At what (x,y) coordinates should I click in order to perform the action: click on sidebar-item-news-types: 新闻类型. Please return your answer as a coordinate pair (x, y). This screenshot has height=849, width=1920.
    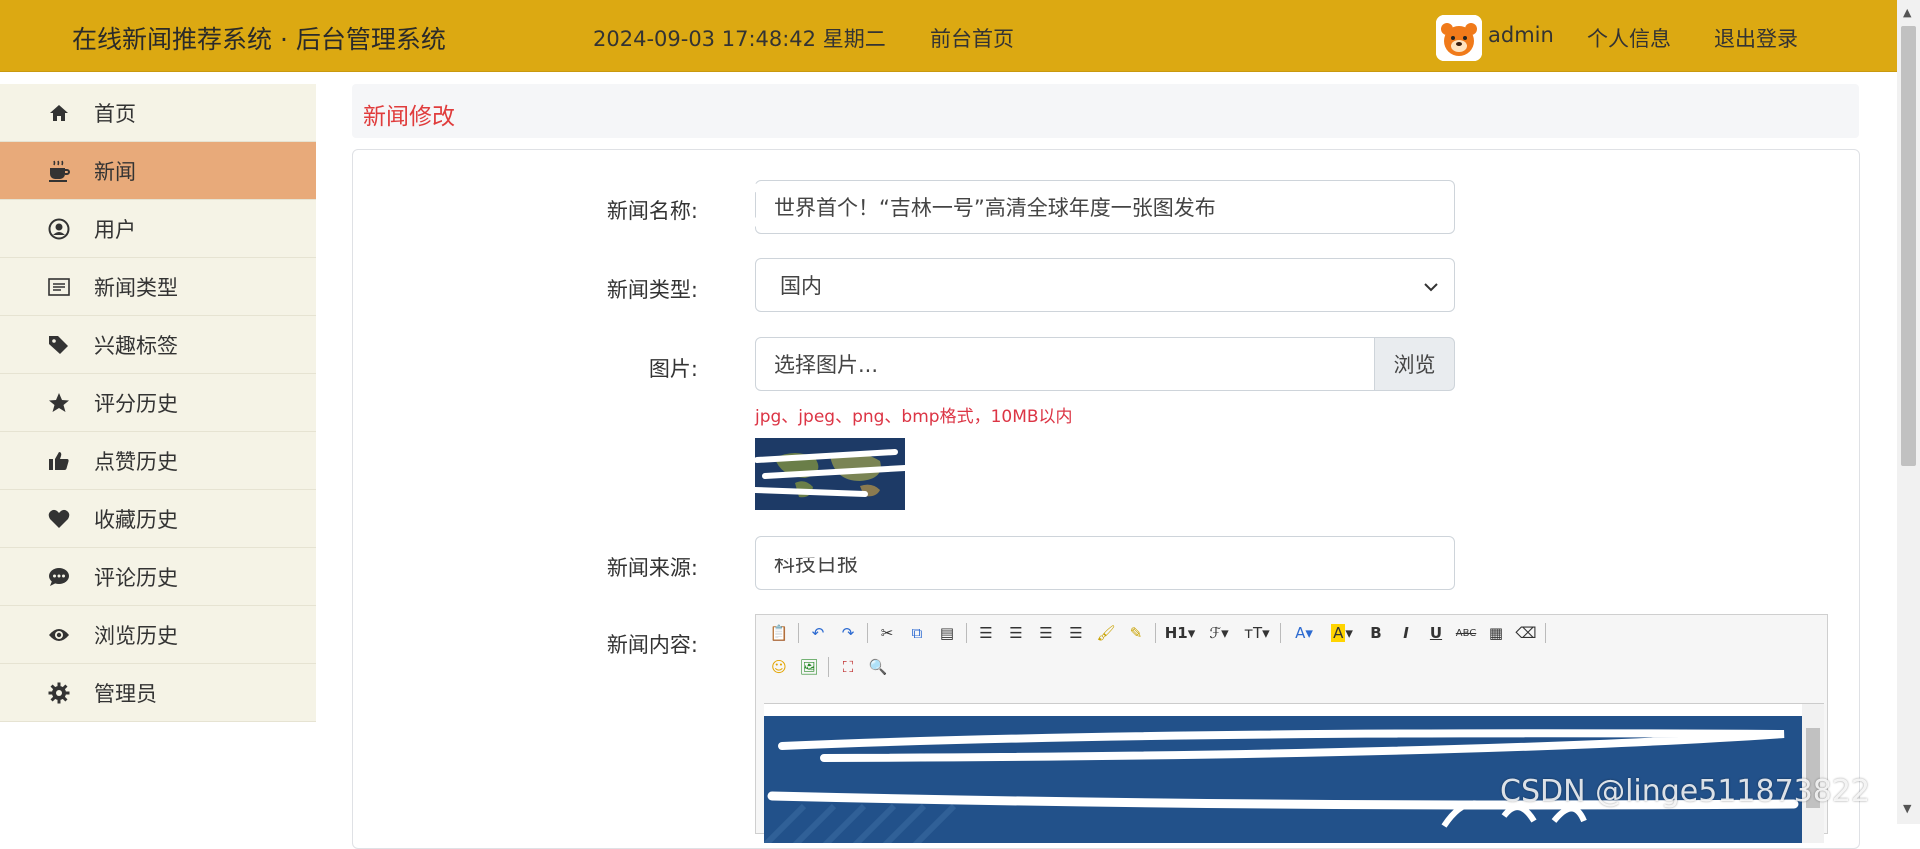
    Looking at the image, I should click on (158, 287).